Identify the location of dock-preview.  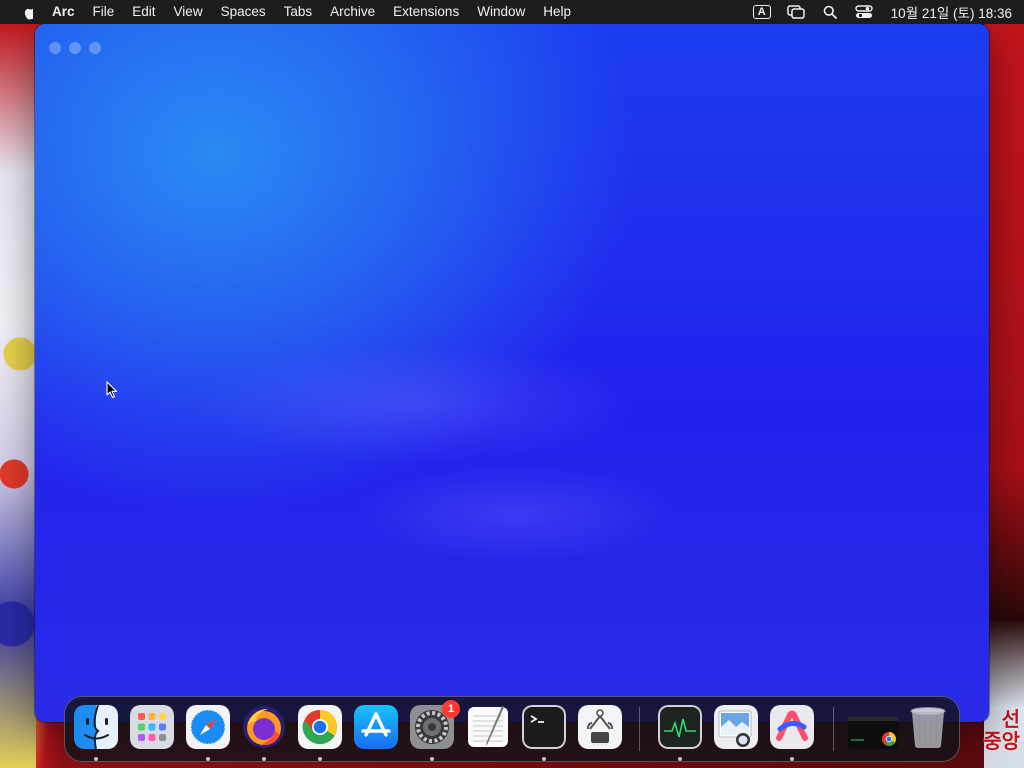
(736, 727).